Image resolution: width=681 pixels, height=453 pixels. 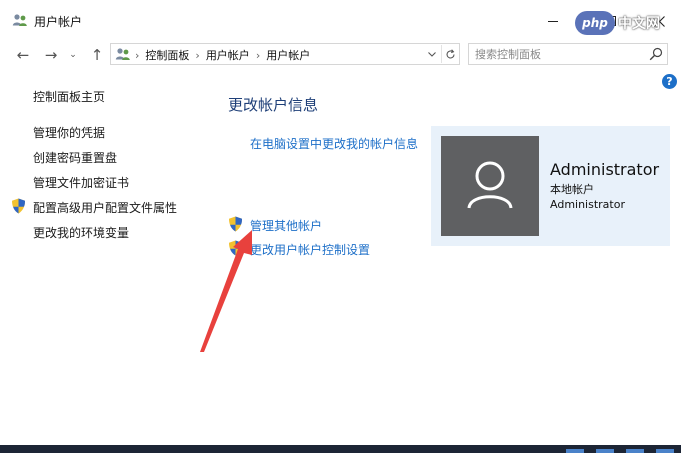 I want to click on breadcrumb-control-panel: 控制面板, so click(x=167, y=55).